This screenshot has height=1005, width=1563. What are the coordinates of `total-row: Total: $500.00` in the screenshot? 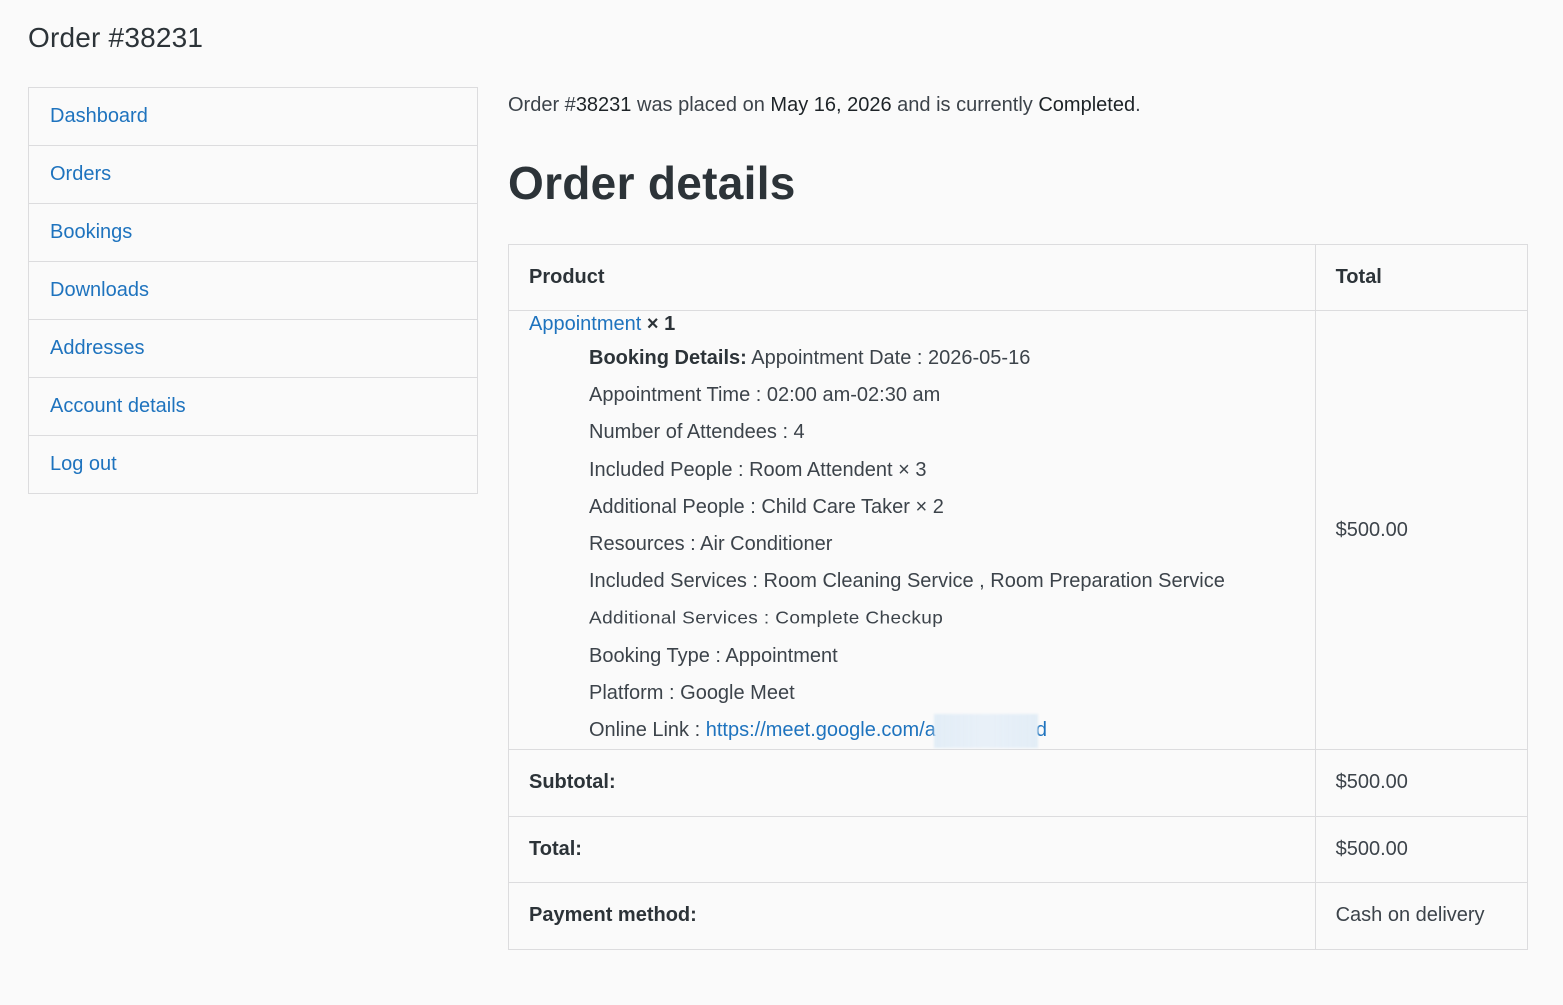 It's located at (1018, 849).